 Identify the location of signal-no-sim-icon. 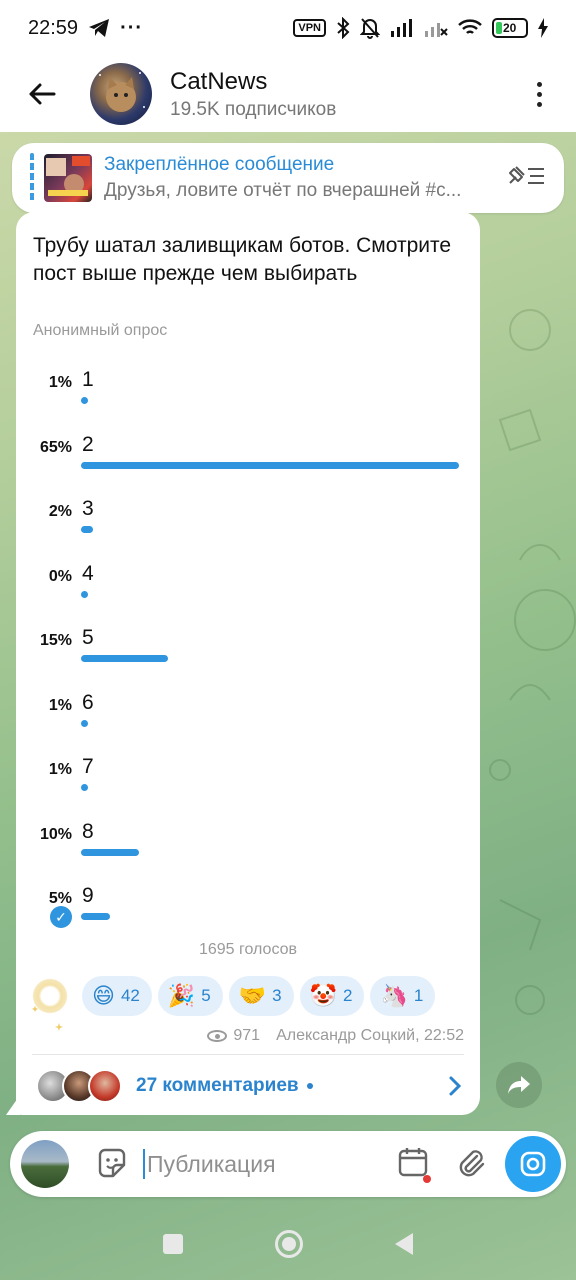
(436, 30).